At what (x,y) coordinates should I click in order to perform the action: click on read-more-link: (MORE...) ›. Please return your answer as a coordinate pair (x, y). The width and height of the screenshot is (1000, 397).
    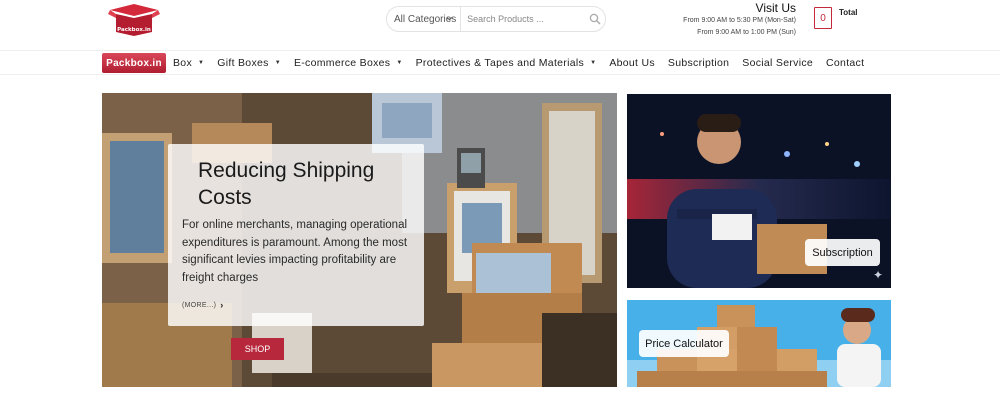
    Looking at the image, I should click on (203, 305).